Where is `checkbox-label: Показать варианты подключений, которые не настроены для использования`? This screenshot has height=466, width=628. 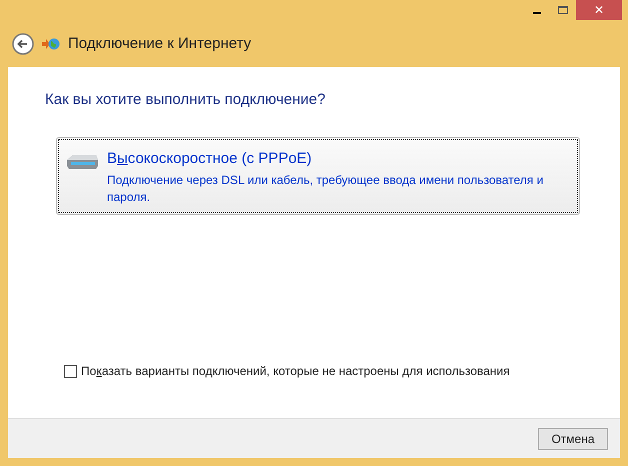
checkbox-label: Показать варианты подключений, которые не настроены для использования is located at coordinates (295, 371).